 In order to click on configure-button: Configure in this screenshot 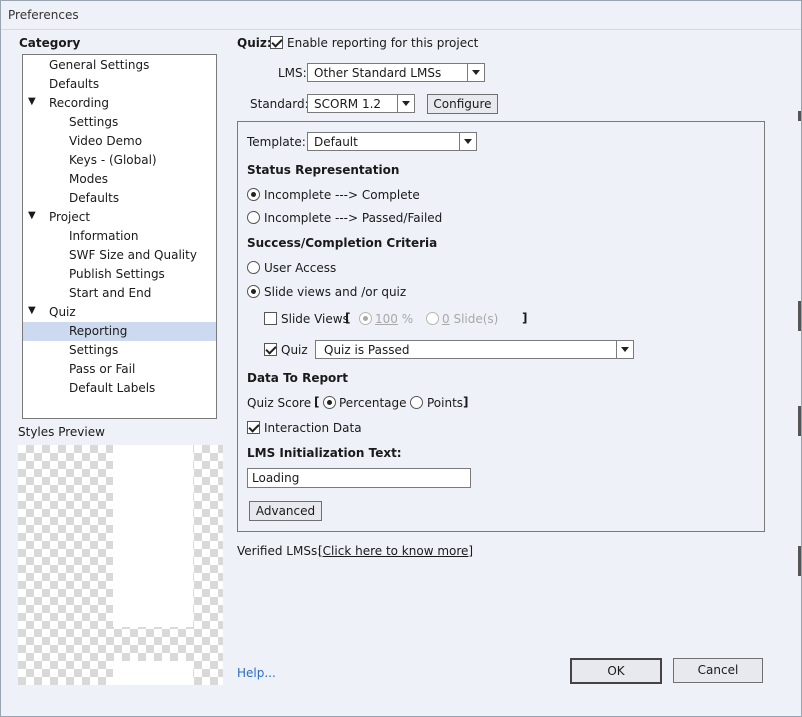, I will do `click(462, 104)`.